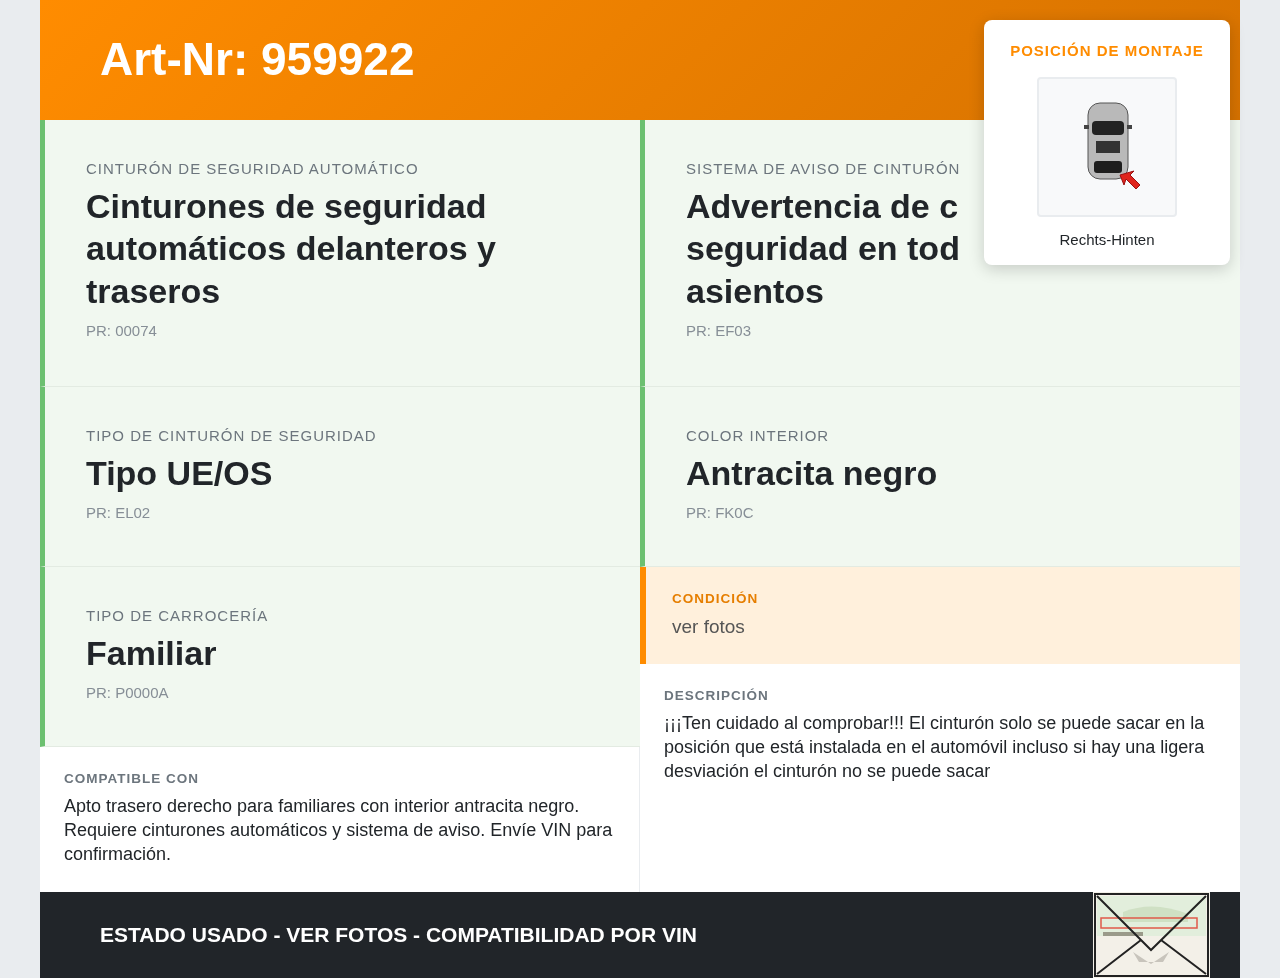 This screenshot has width=1280, height=978. I want to click on spec-label: TIPO DE CARROCERÍA, so click(178, 616).